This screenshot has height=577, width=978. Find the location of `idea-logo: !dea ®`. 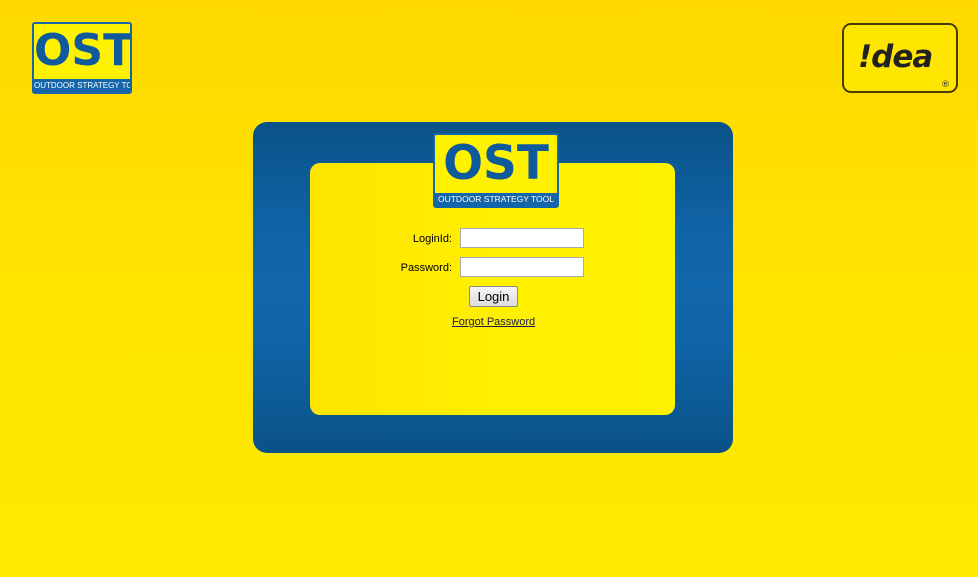

idea-logo: !dea ® is located at coordinates (900, 58).